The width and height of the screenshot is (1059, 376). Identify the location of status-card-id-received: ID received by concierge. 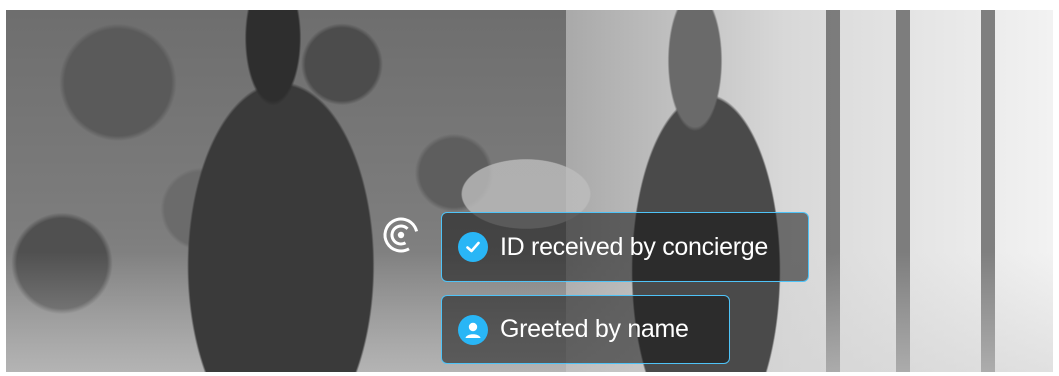
(625, 247).